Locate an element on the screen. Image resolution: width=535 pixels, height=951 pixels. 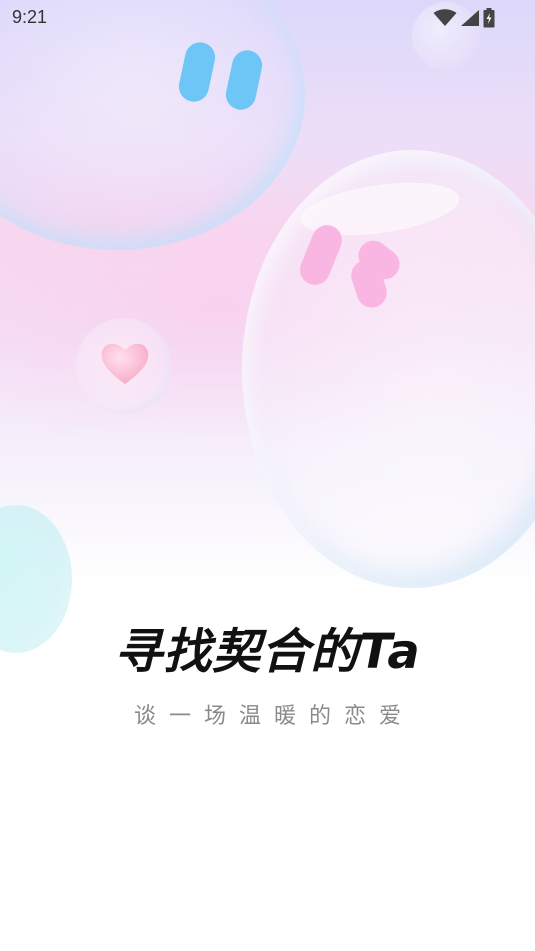
battery-charging-icon is located at coordinates (489, 18).